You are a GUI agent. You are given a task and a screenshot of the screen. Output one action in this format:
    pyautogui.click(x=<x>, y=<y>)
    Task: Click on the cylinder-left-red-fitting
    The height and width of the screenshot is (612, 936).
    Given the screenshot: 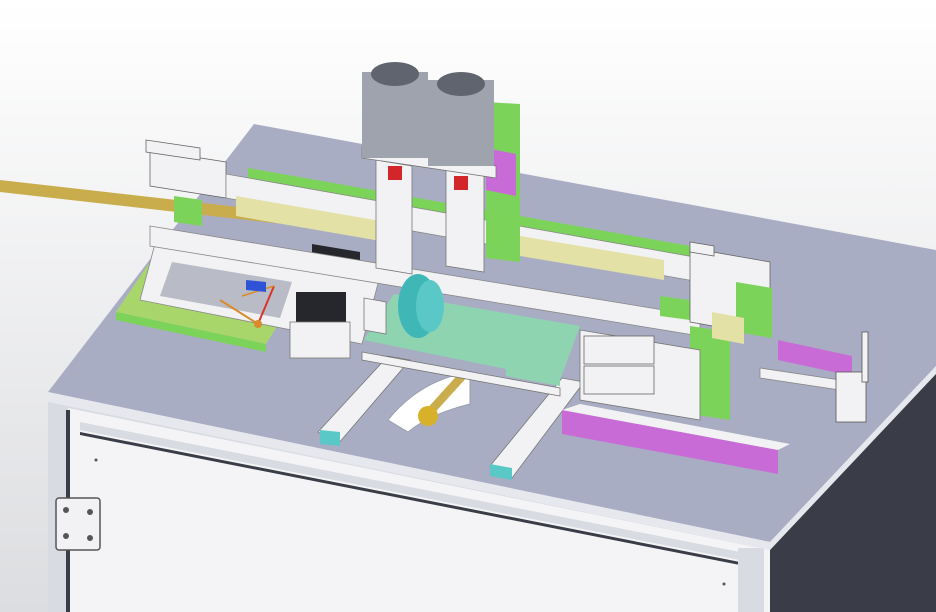 What is the action you would take?
    pyautogui.click(x=395, y=173)
    